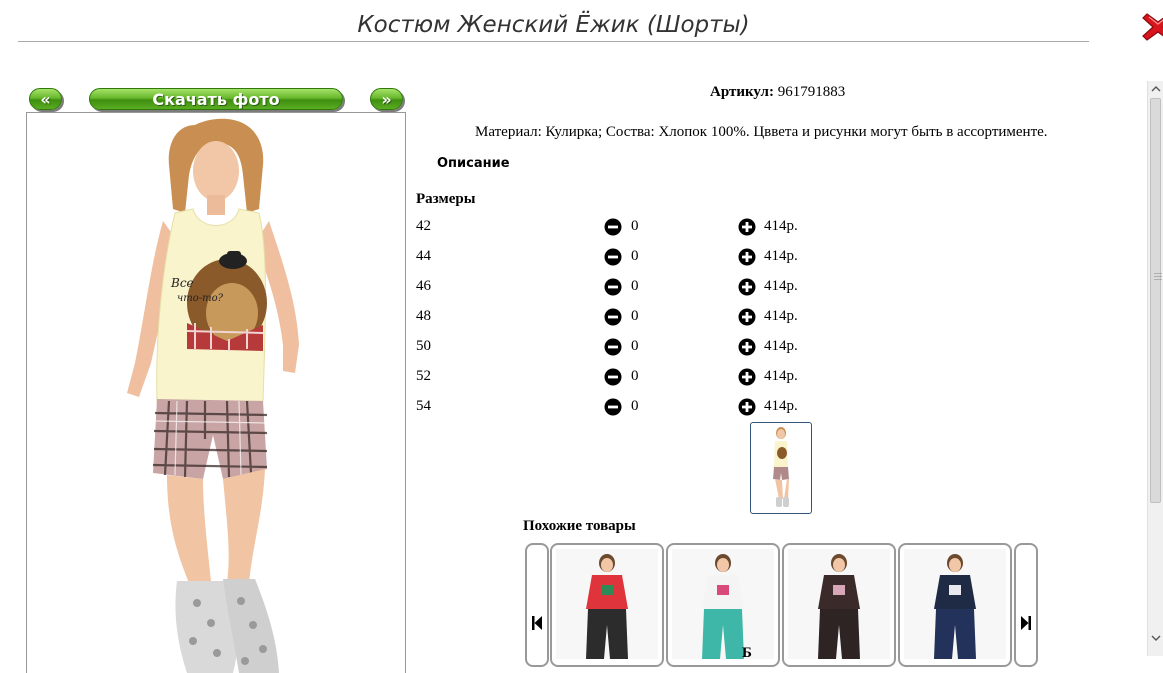 The height and width of the screenshot is (673, 1163). Describe the element at coordinates (537, 605) in the screenshot. I see `carousel-prev-button` at that location.